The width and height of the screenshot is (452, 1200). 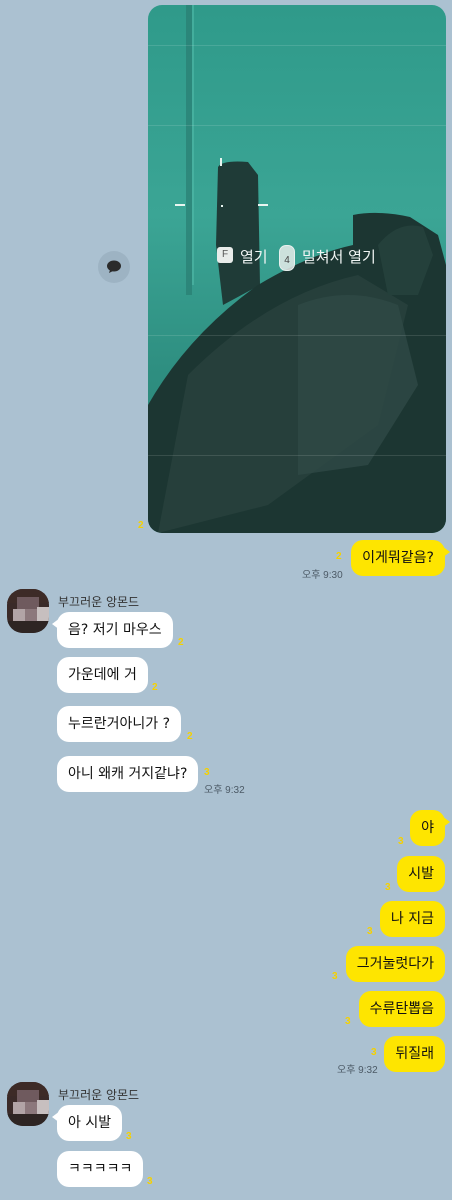 I want to click on their-message-bubble: ㅋㅋㅋㅋㅋ, so click(x=100, y=1169).